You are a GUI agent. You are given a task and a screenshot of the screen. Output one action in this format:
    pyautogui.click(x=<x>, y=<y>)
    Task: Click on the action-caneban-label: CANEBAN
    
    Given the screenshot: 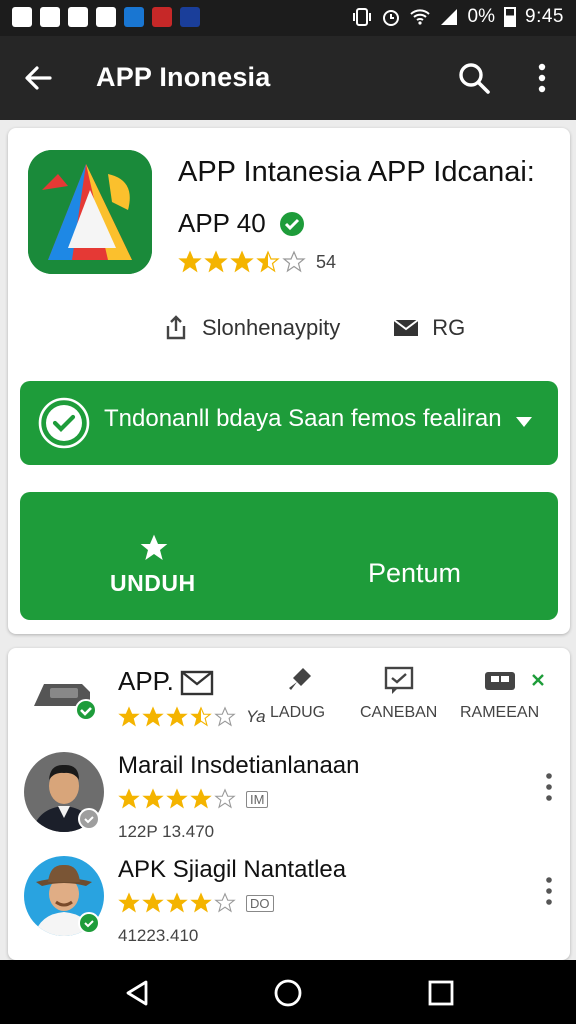 What is the action you would take?
    pyautogui.click(x=399, y=712)
    